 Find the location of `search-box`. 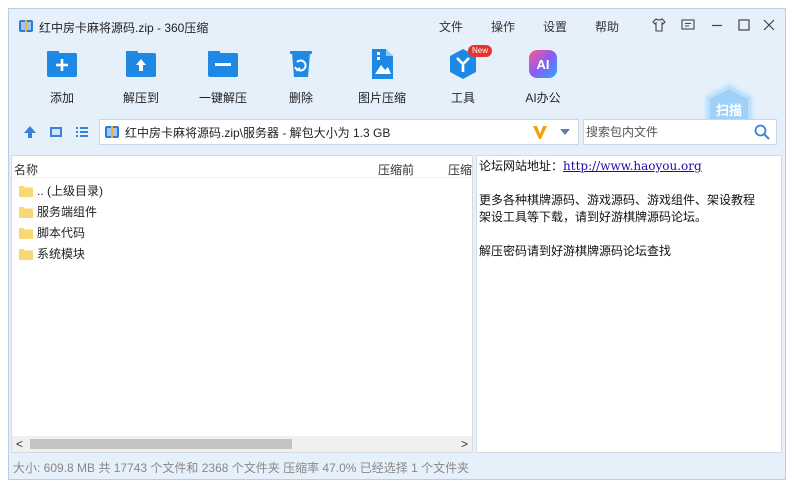

search-box is located at coordinates (680, 132).